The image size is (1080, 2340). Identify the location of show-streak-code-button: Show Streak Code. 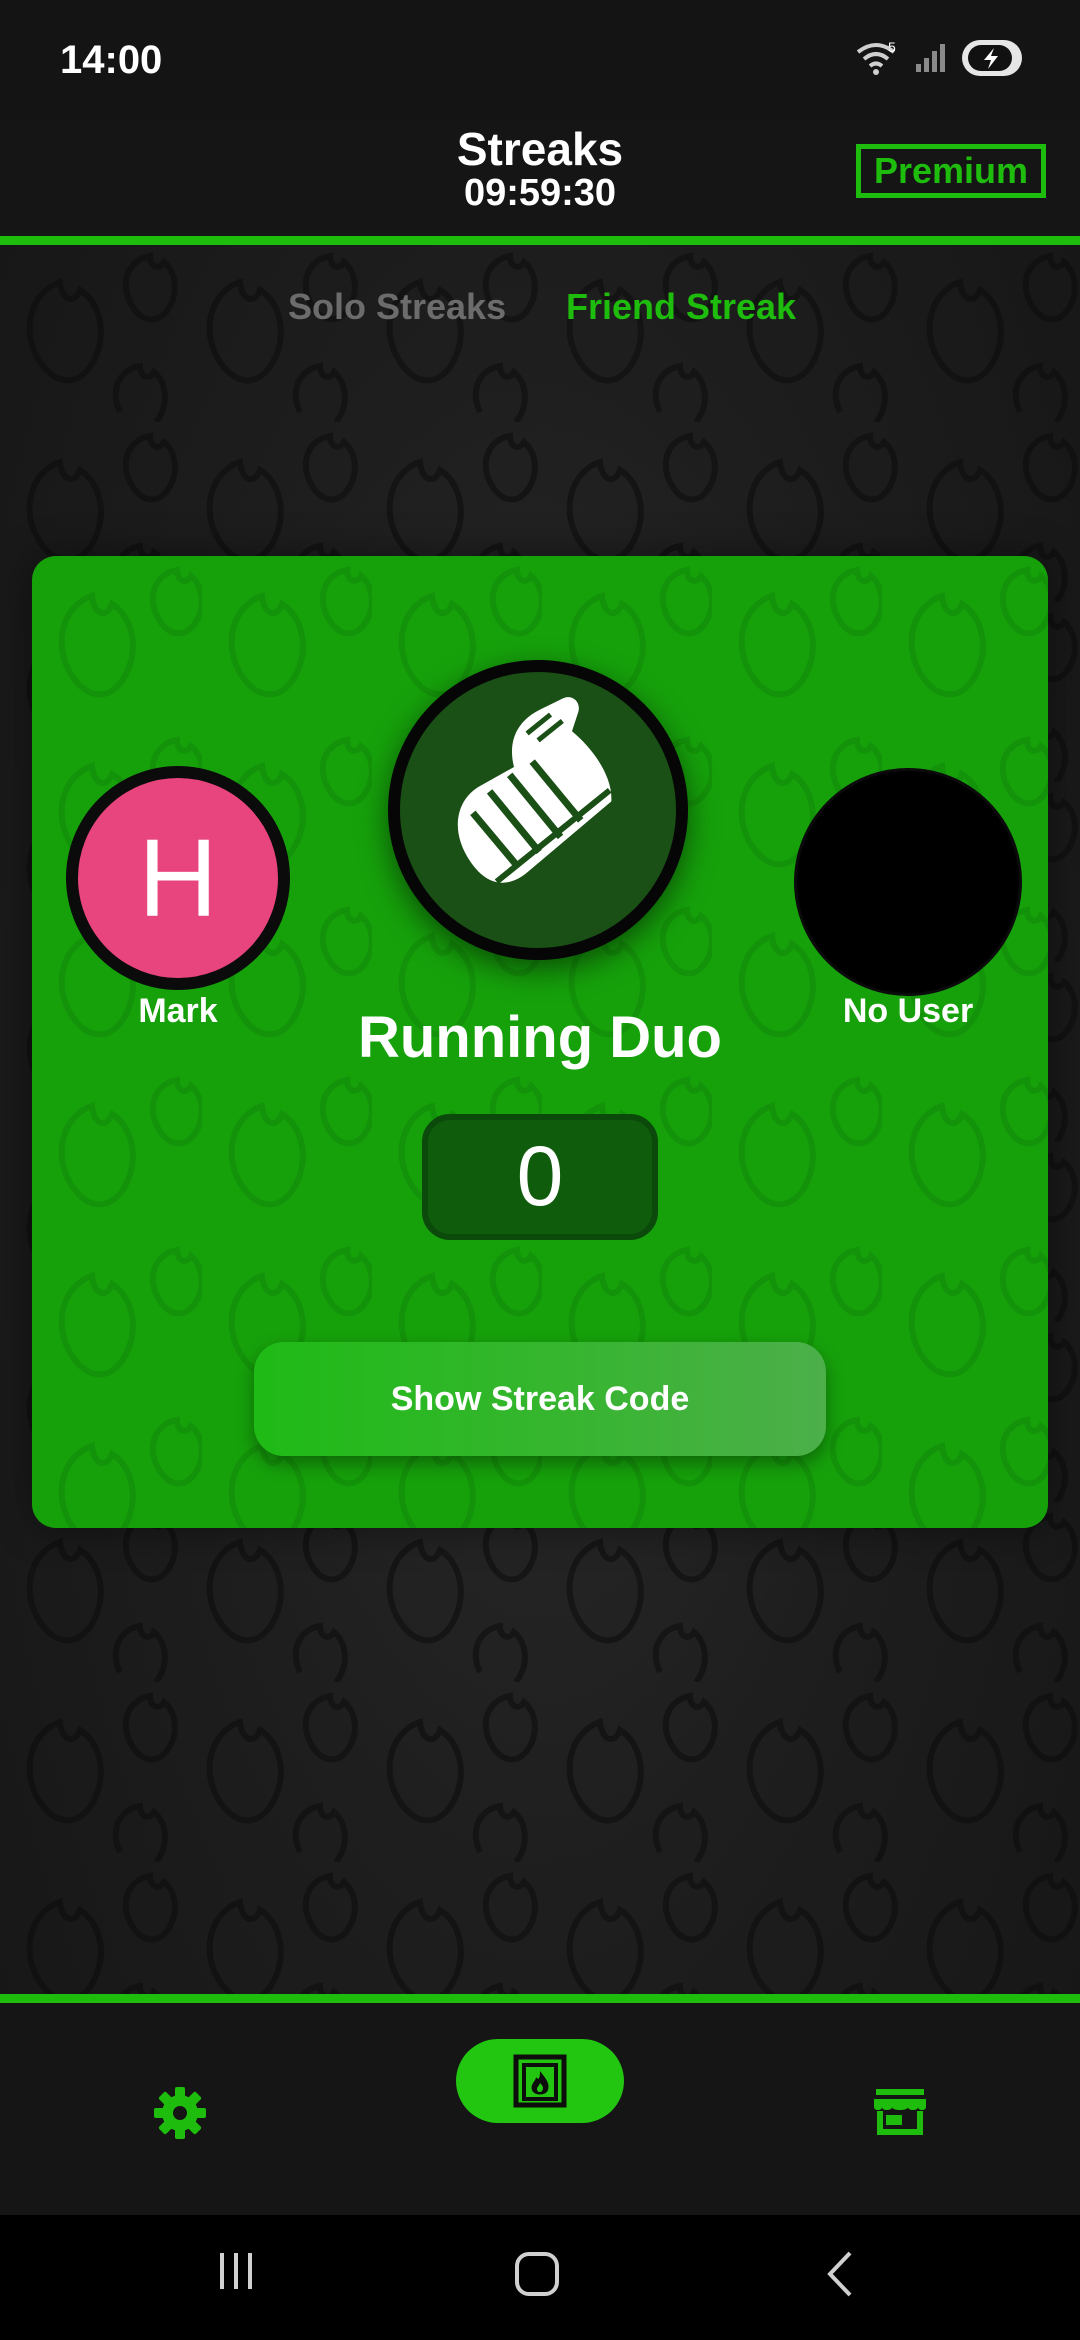
(540, 1399).